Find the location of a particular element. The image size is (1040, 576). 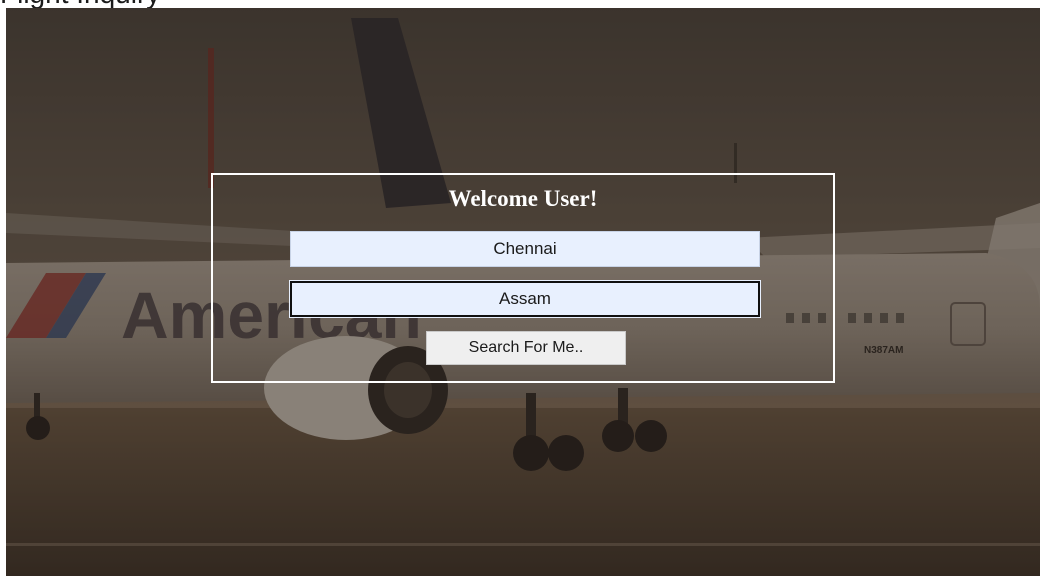

search-button: Search For Me.. is located at coordinates (526, 348).